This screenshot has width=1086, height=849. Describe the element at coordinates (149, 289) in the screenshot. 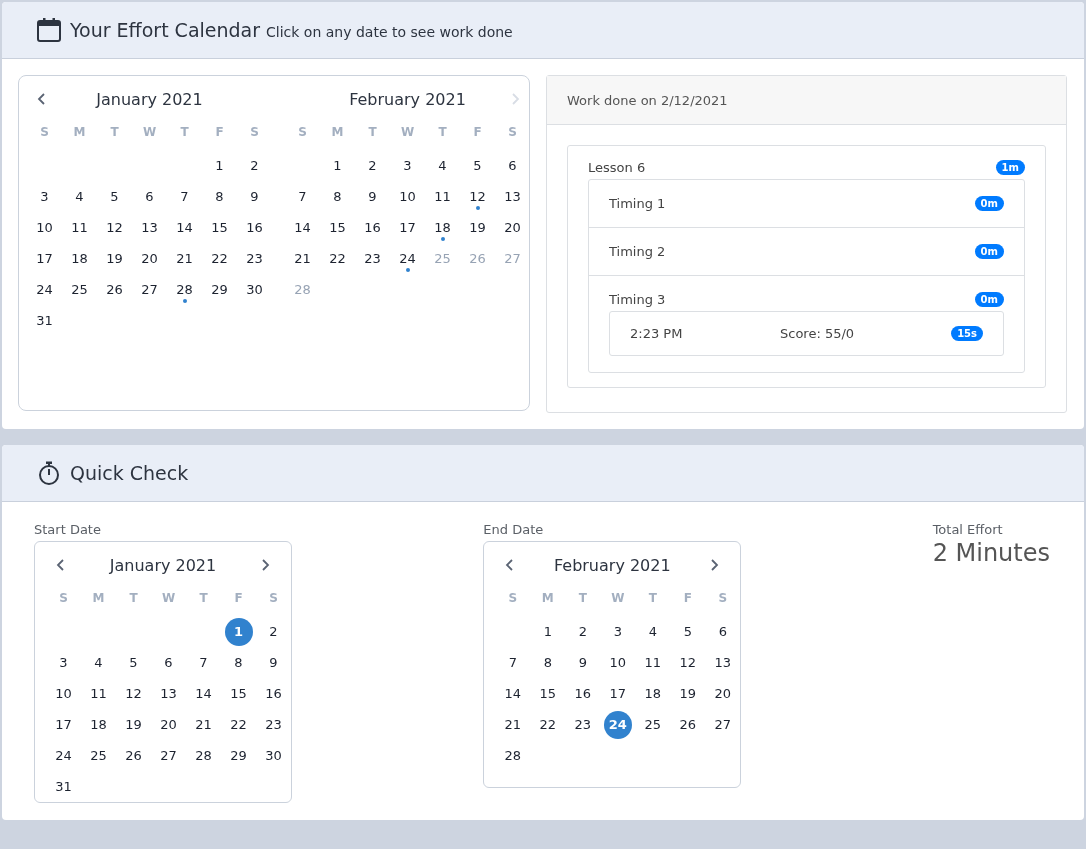

I see `day-button: 27` at that location.